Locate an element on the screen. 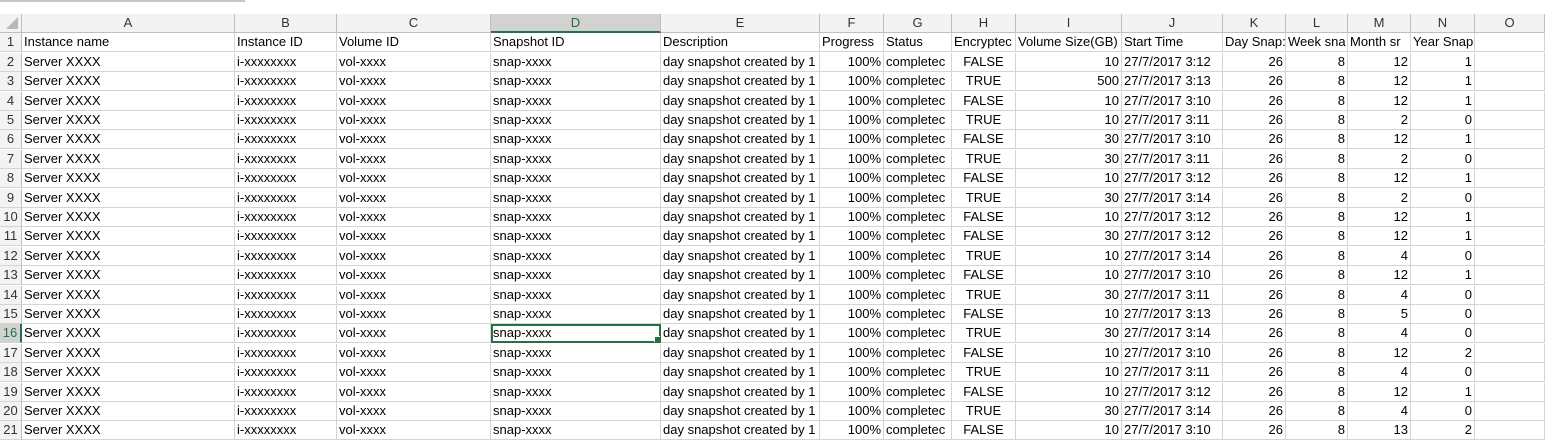  data-cell: 27/7/2017 3:11 is located at coordinates (1172, 373).